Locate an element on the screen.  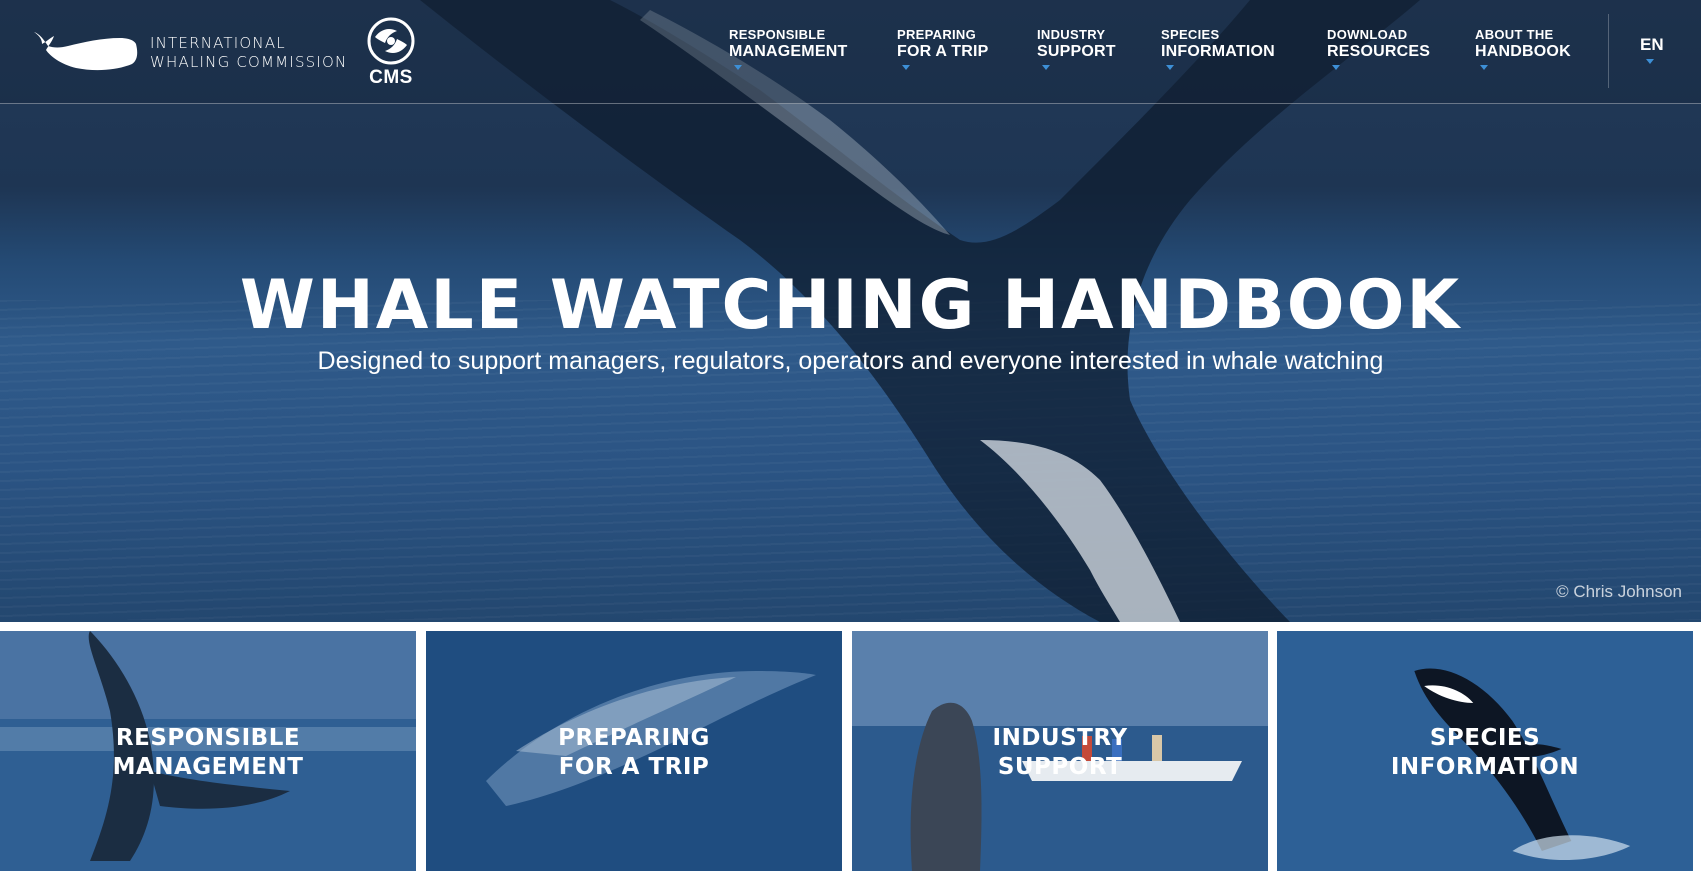
tile-label: INDUSTRY SUPPORT is located at coordinates (1060, 753).